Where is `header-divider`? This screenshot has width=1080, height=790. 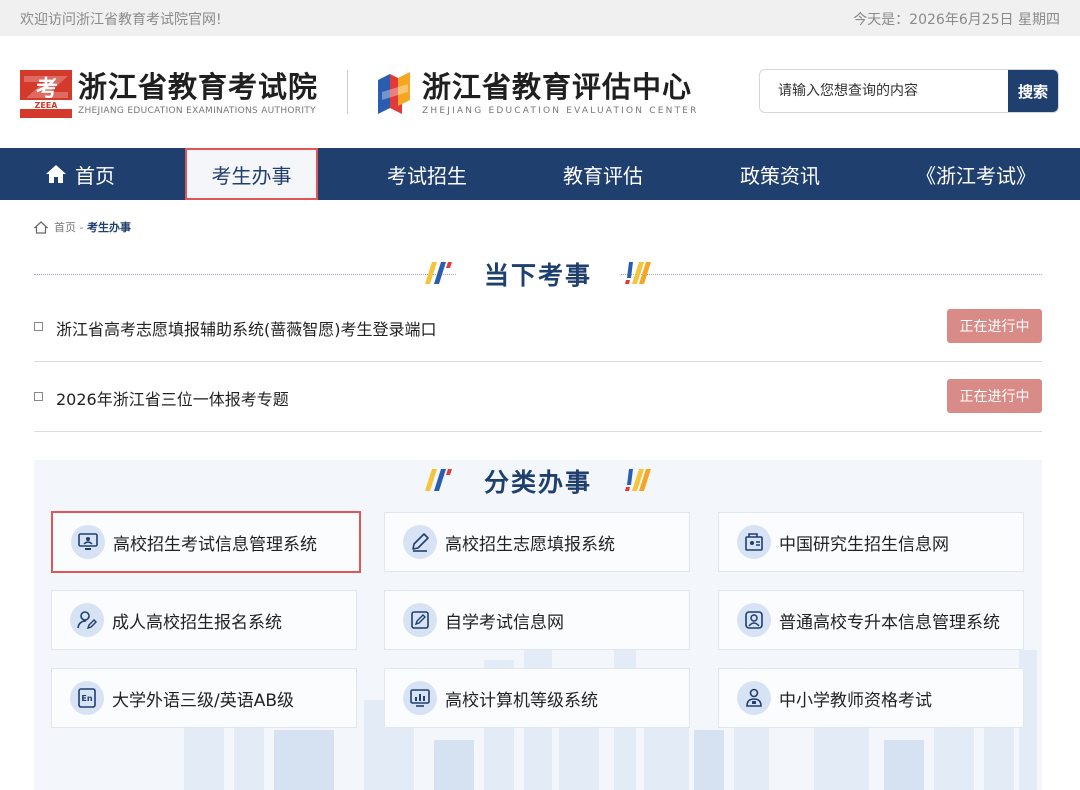
header-divider is located at coordinates (347, 92).